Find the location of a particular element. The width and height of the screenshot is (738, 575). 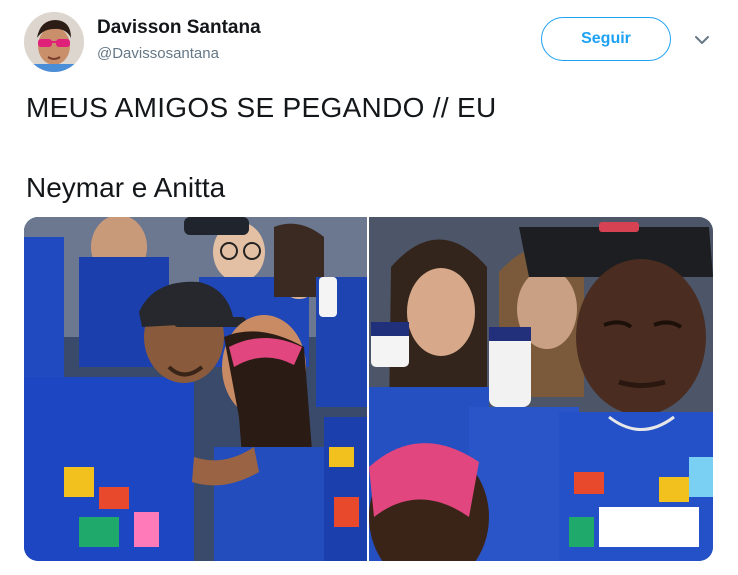

avatar is located at coordinates (54, 42).